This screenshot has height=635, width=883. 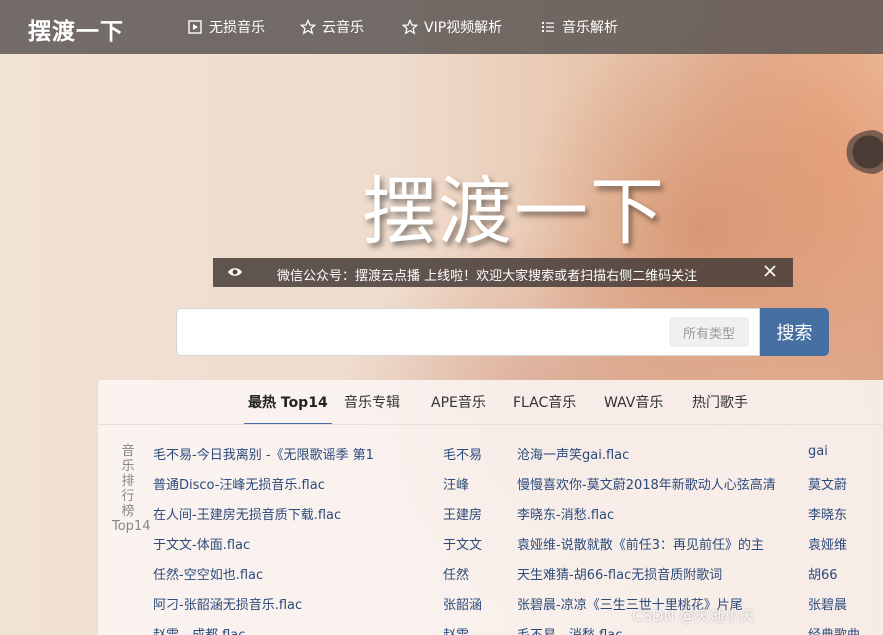 I want to click on nav-item-vip-video: VIP视频解析, so click(x=452, y=27).